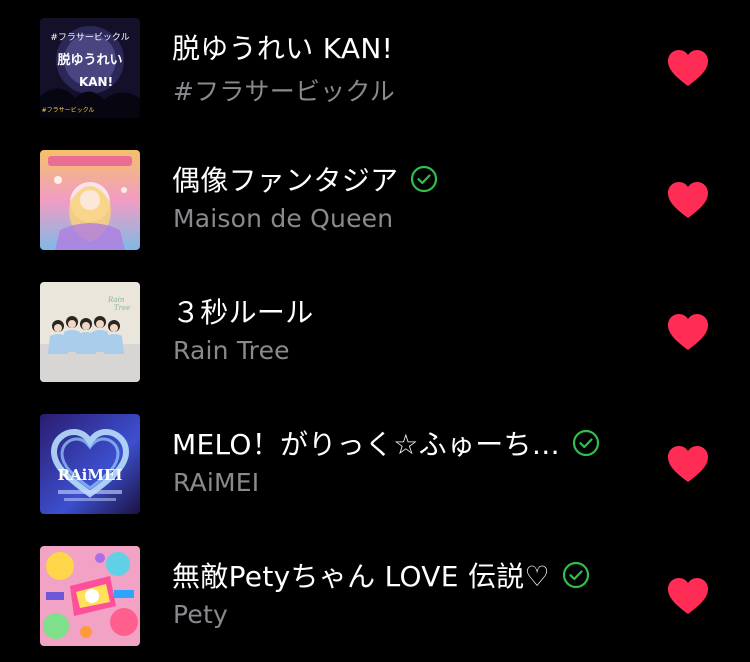 Image resolution: width=750 pixels, height=662 pixels. I want to click on song-title: 脱ゆうれい KAN!, so click(283, 48).